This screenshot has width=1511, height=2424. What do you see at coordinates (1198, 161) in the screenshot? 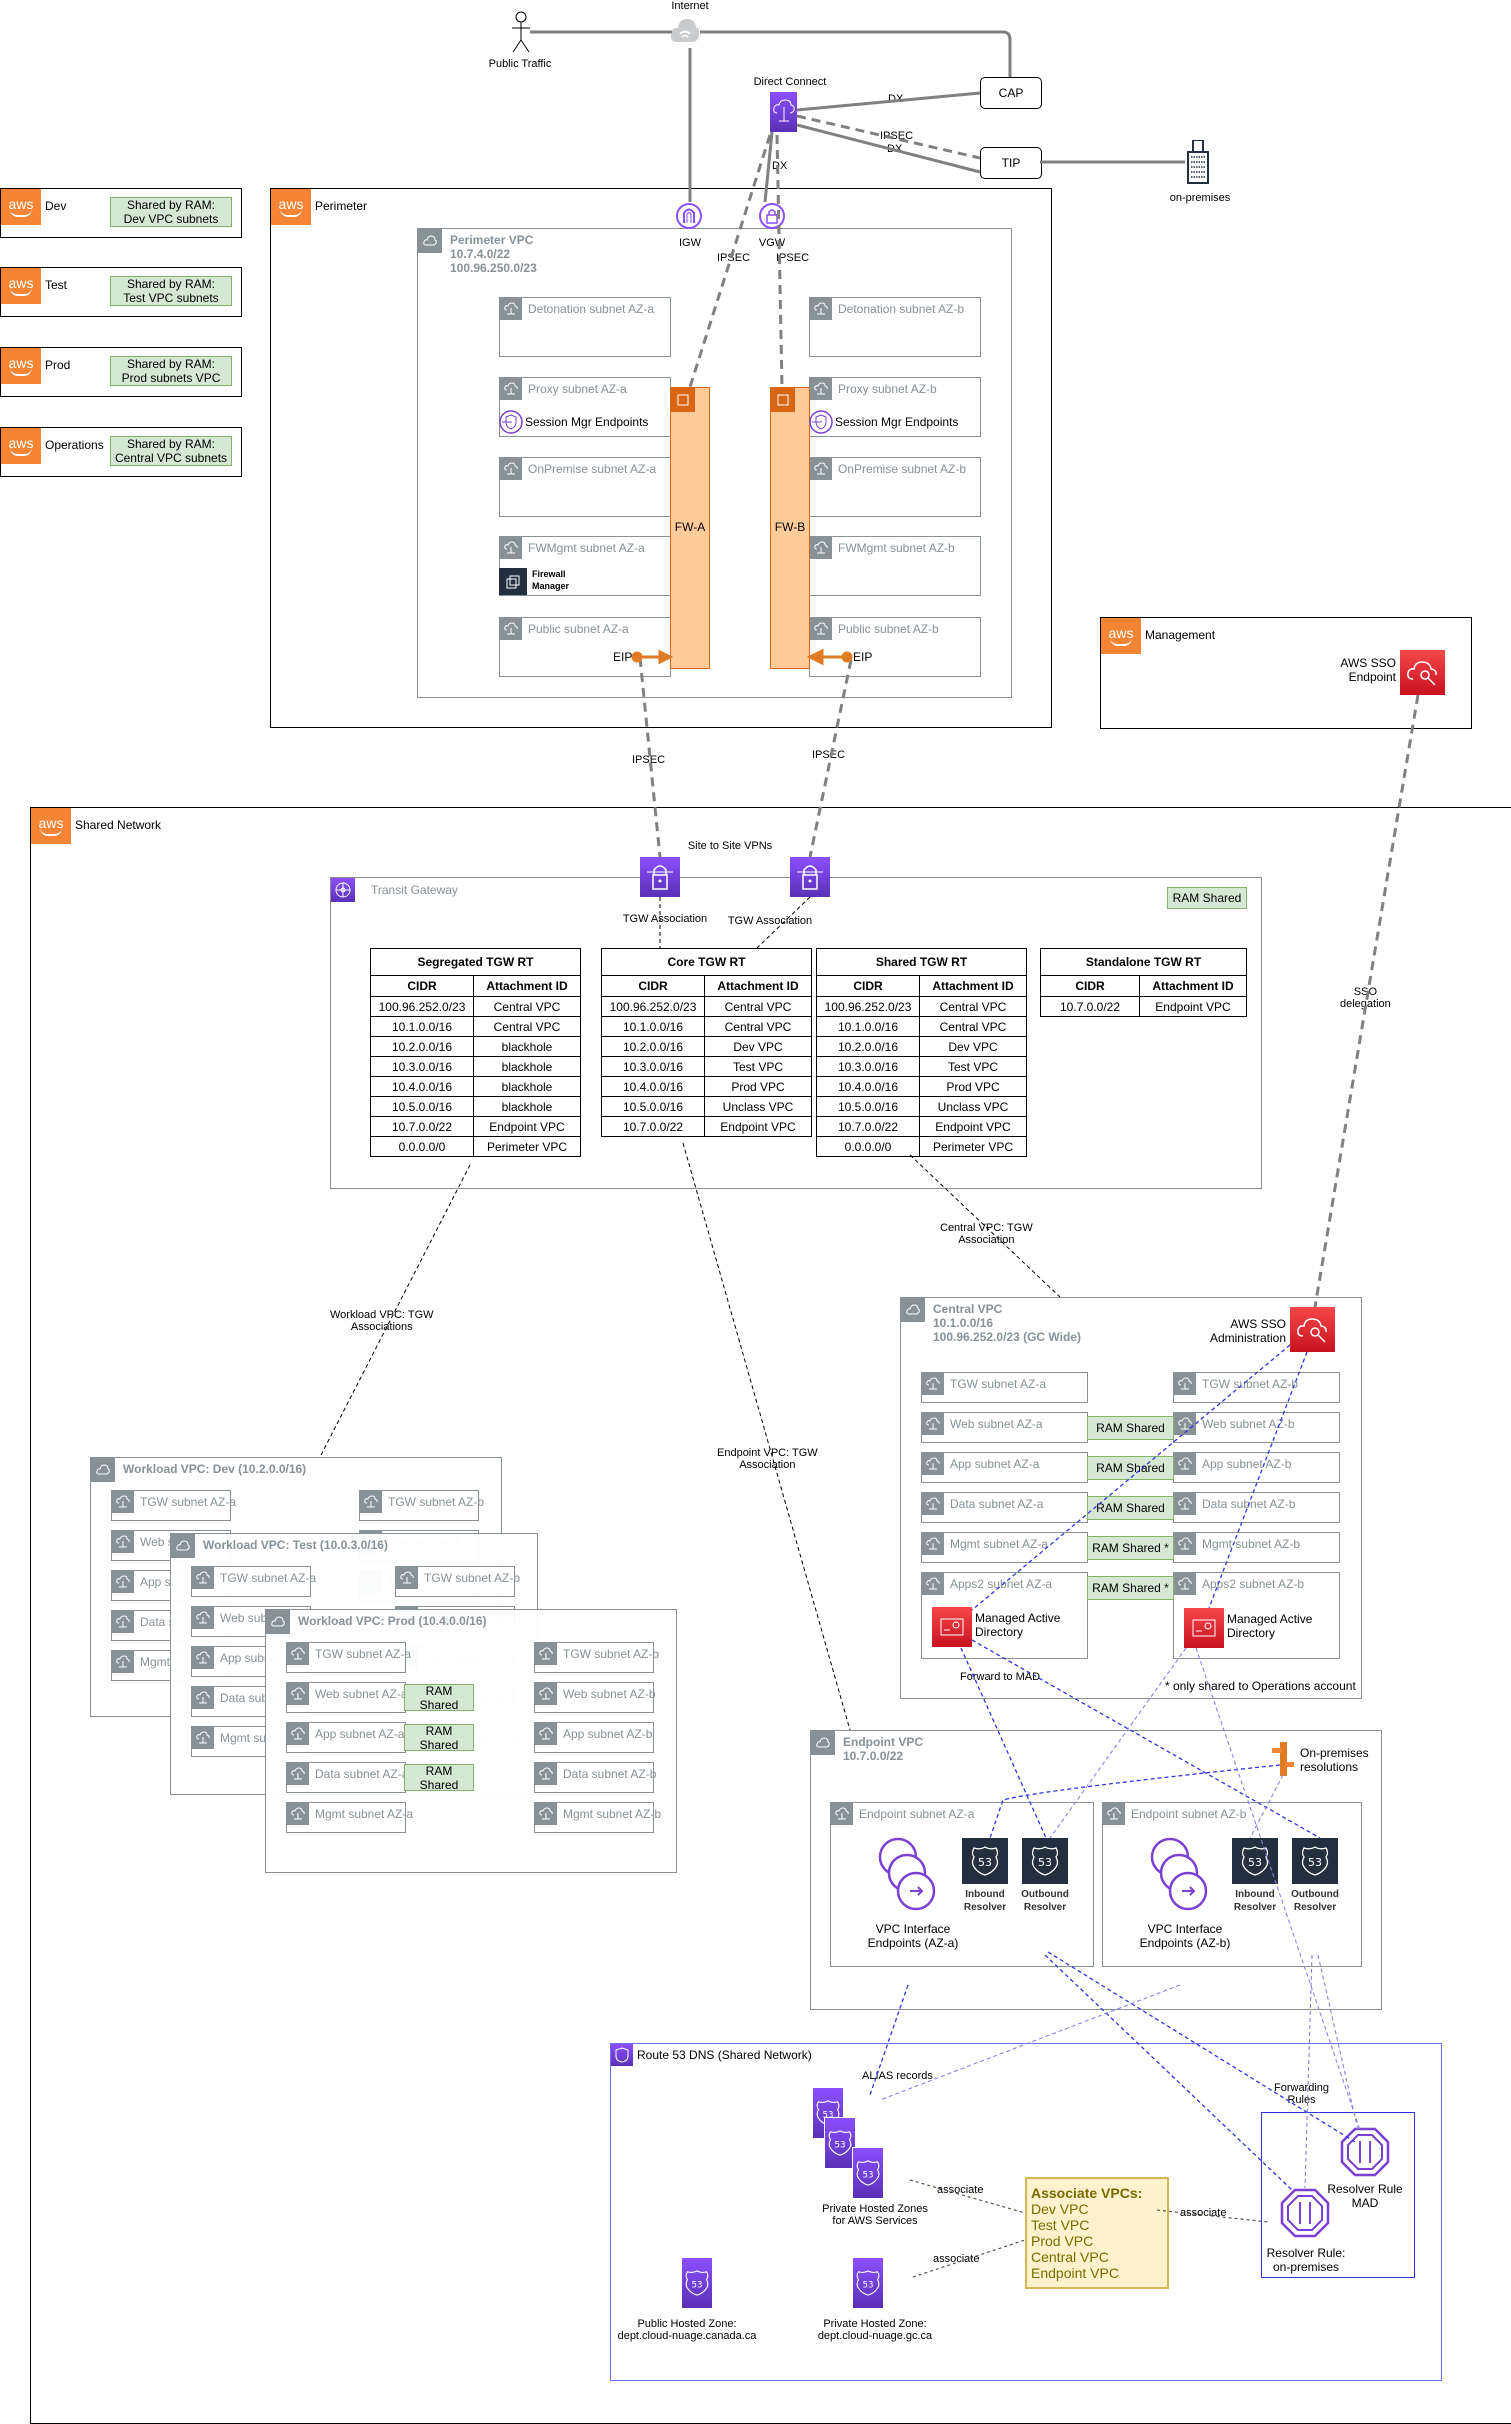
I see `on-premises-building-icon` at bounding box center [1198, 161].